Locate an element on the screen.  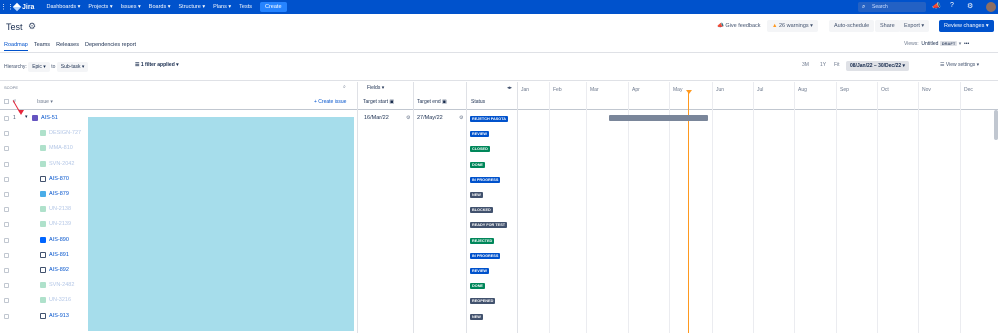
issue-key-link: UN-2139 is located at coordinates (60, 224).